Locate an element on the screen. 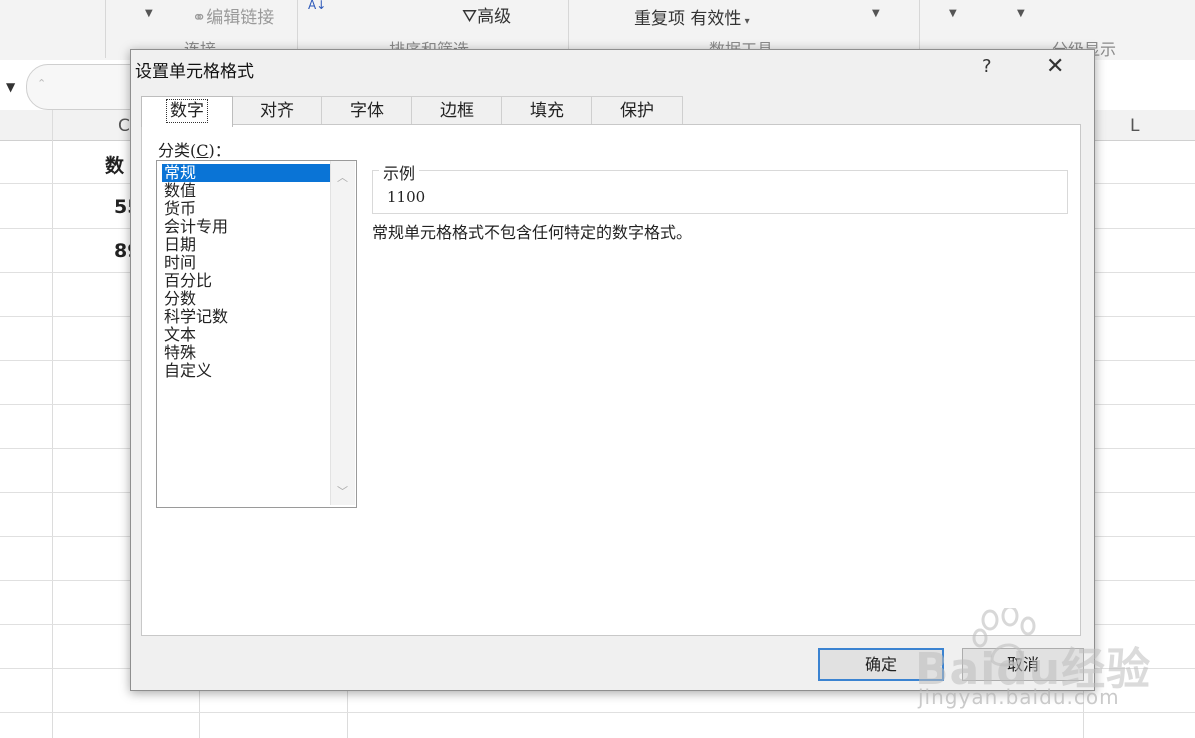 This screenshot has height=738, width=1195. tab-label: 填充 is located at coordinates (547, 111).